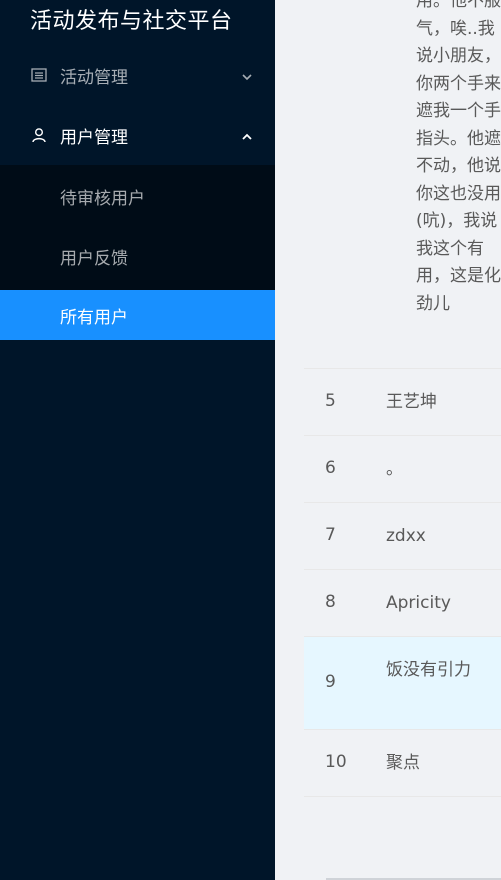 Image resolution: width=501 pixels, height=880 pixels. I want to click on table-row: 8 Apricity, so click(402, 603).